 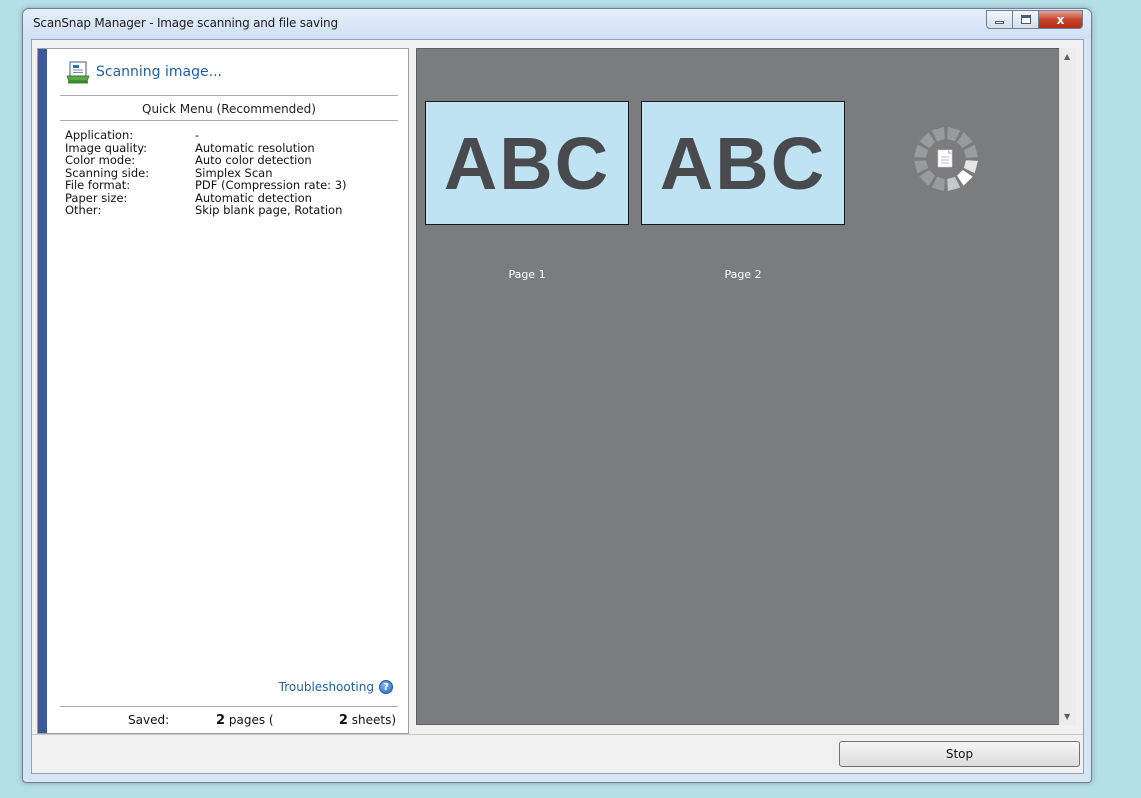 I want to click on troubleshooting-link: Troubleshooting ?, so click(x=336, y=687).